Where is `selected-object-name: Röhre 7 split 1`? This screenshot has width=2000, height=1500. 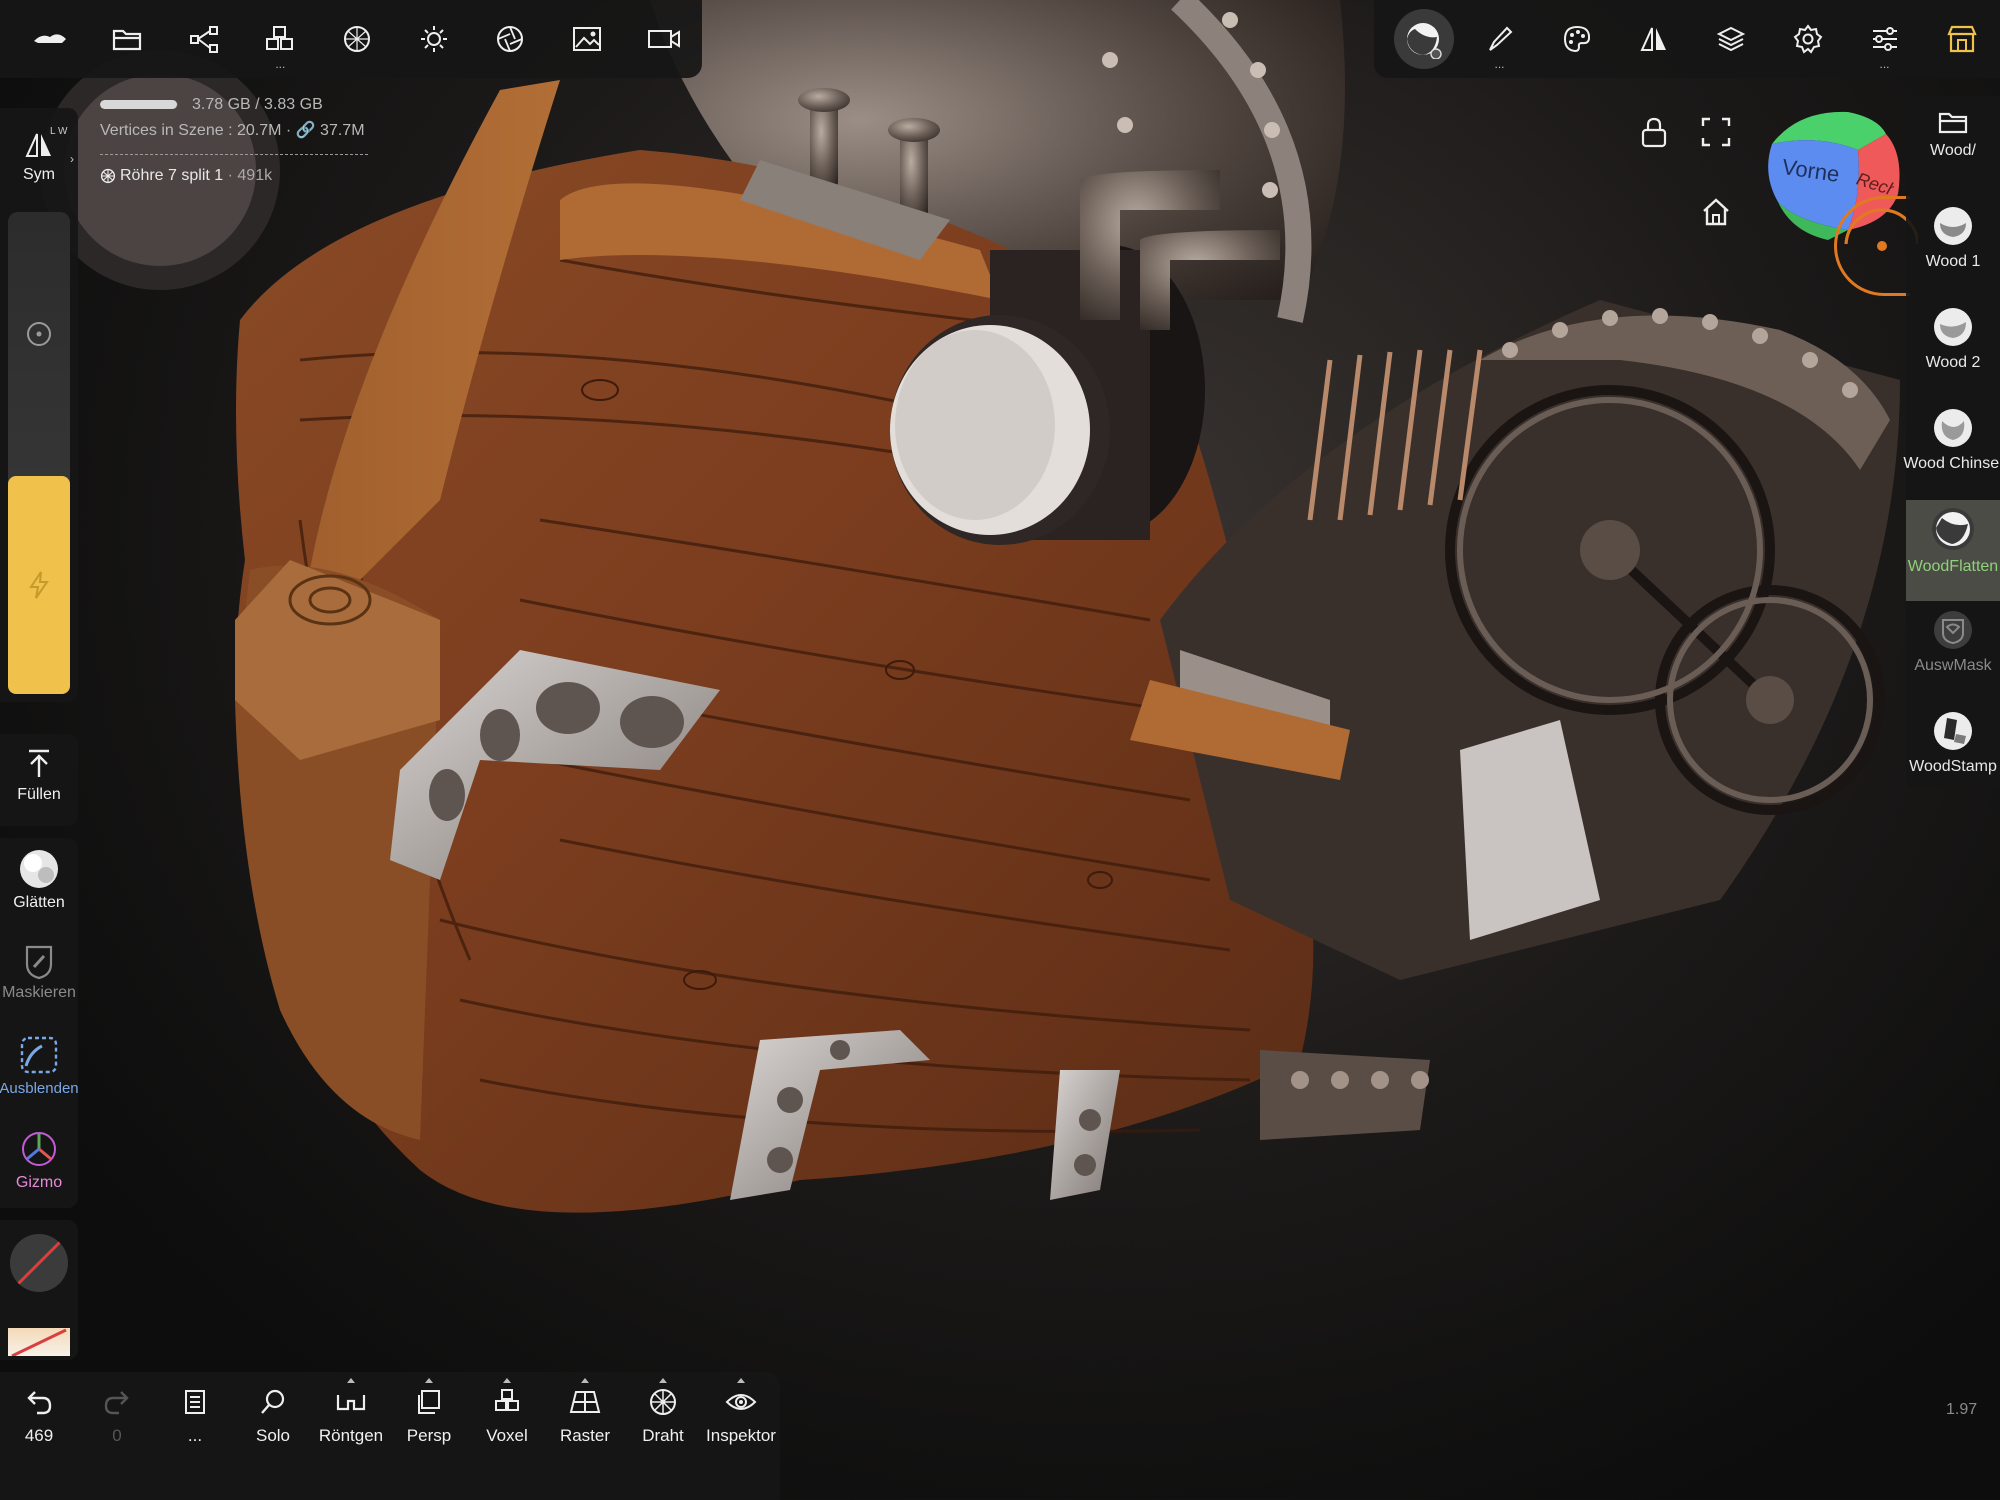 selected-object-name: Röhre 7 split 1 is located at coordinates (172, 175).